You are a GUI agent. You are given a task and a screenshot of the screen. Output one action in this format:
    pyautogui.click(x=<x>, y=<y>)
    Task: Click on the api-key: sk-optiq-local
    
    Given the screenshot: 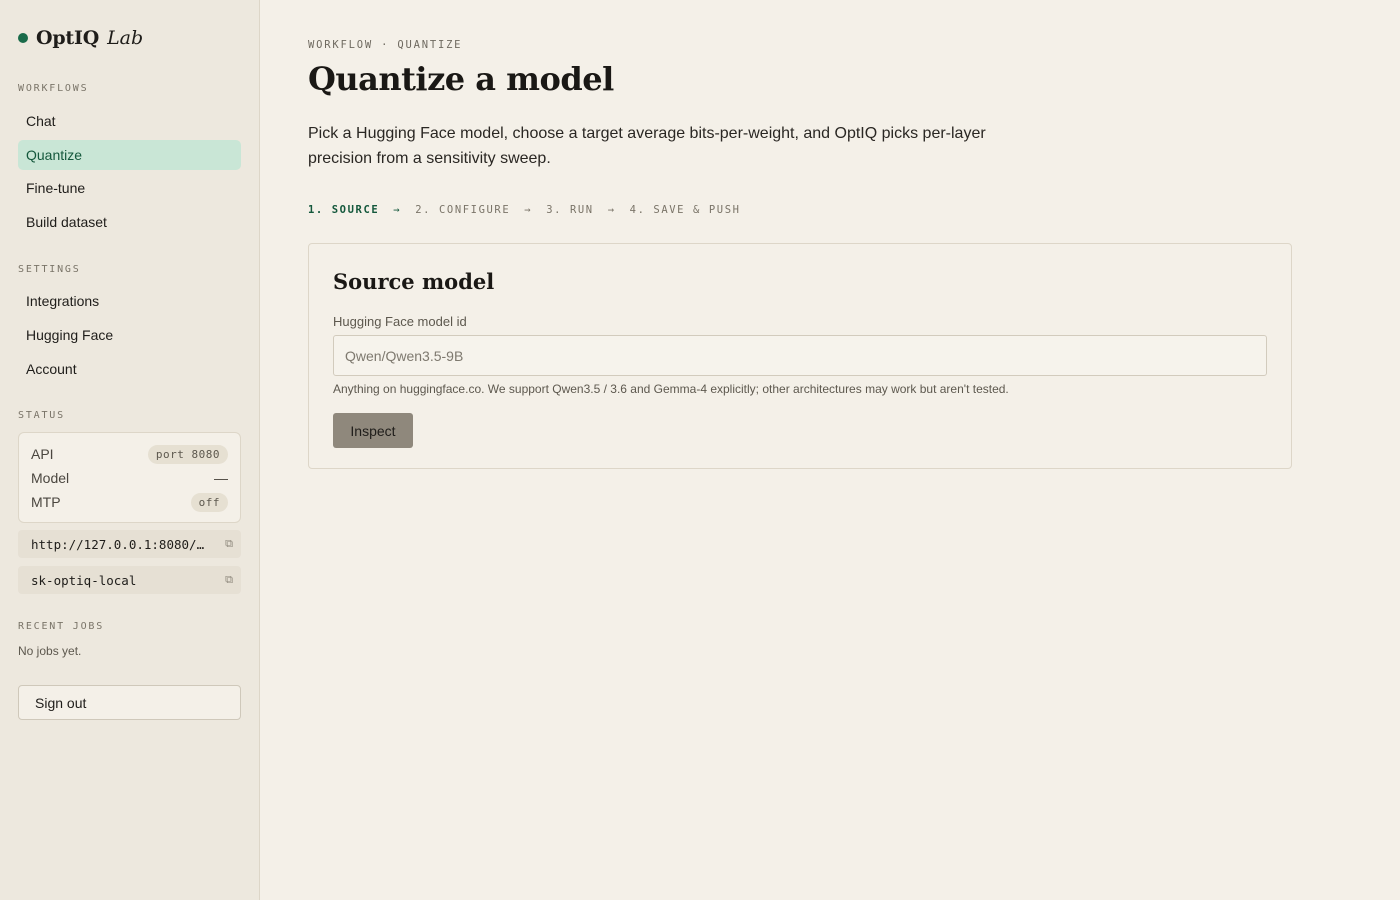 What is the action you would take?
    pyautogui.click(x=84, y=580)
    